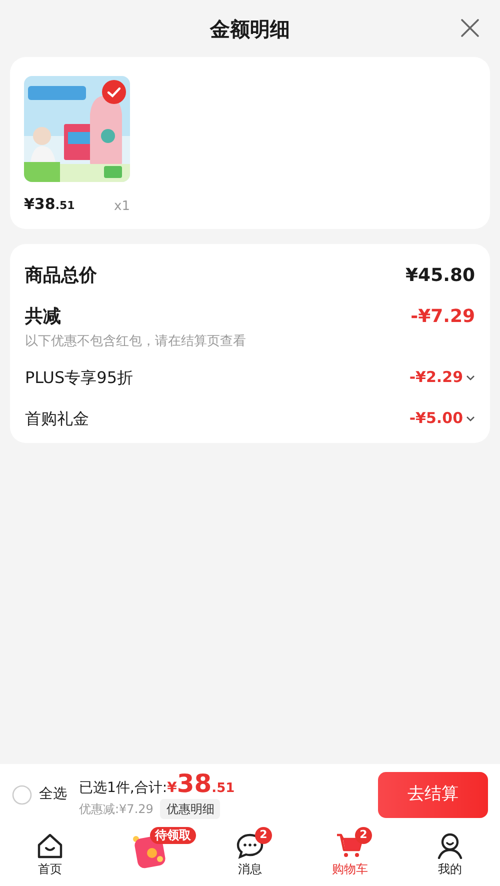 This screenshot has height=886, width=500. Describe the element at coordinates (79, 377) in the screenshot. I see `discount-label: PLUS专享95折` at that location.